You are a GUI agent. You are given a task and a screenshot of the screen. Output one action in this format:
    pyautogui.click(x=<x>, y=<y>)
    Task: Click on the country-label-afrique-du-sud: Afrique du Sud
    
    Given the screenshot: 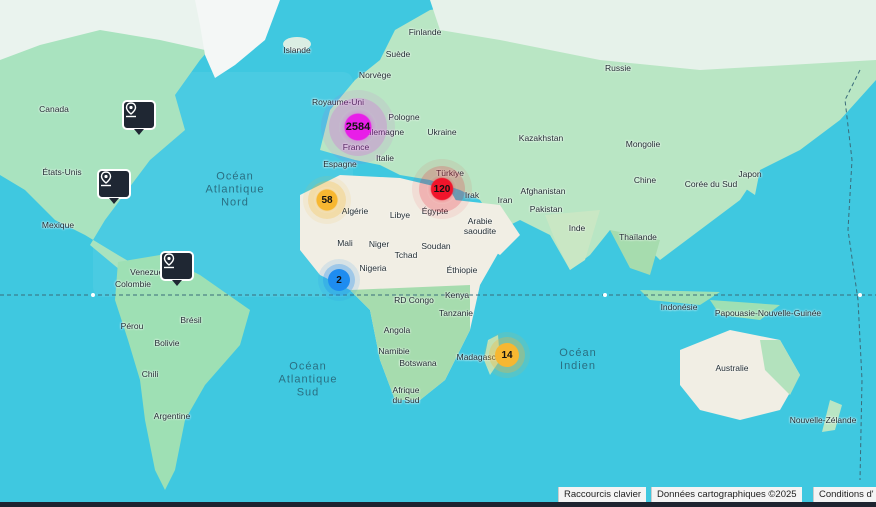 What is the action you would take?
    pyautogui.click(x=406, y=395)
    